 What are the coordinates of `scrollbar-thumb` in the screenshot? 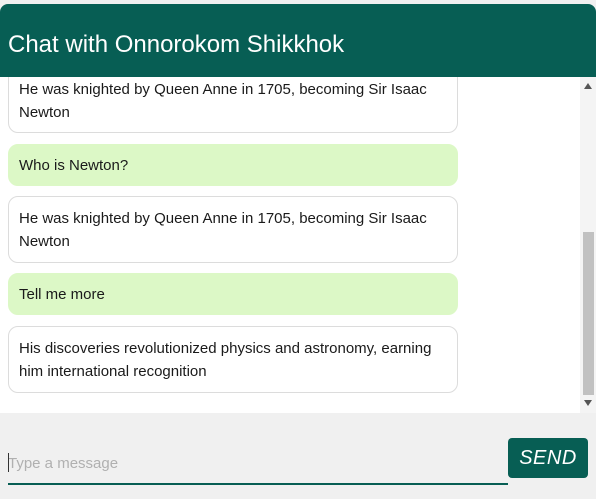 It's located at (588, 313).